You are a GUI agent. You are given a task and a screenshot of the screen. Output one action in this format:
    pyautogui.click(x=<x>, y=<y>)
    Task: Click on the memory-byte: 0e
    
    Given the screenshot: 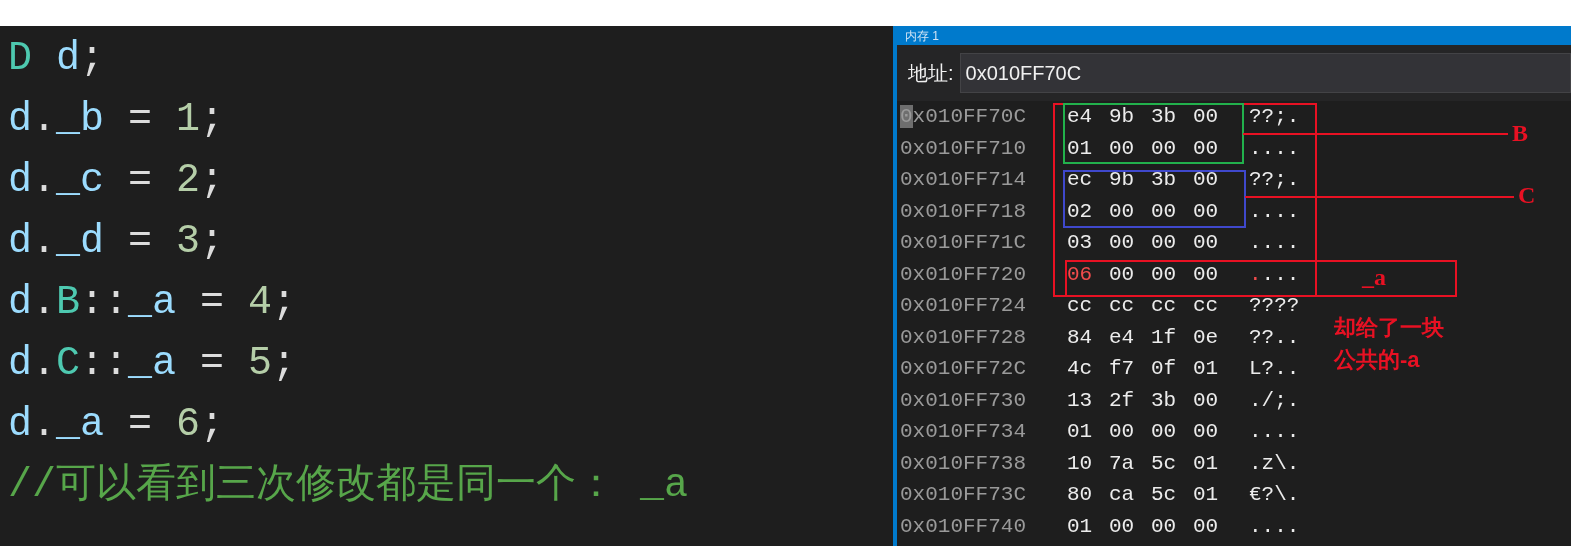 What is the action you would take?
    pyautogui.click(x=1206, y=337)
    